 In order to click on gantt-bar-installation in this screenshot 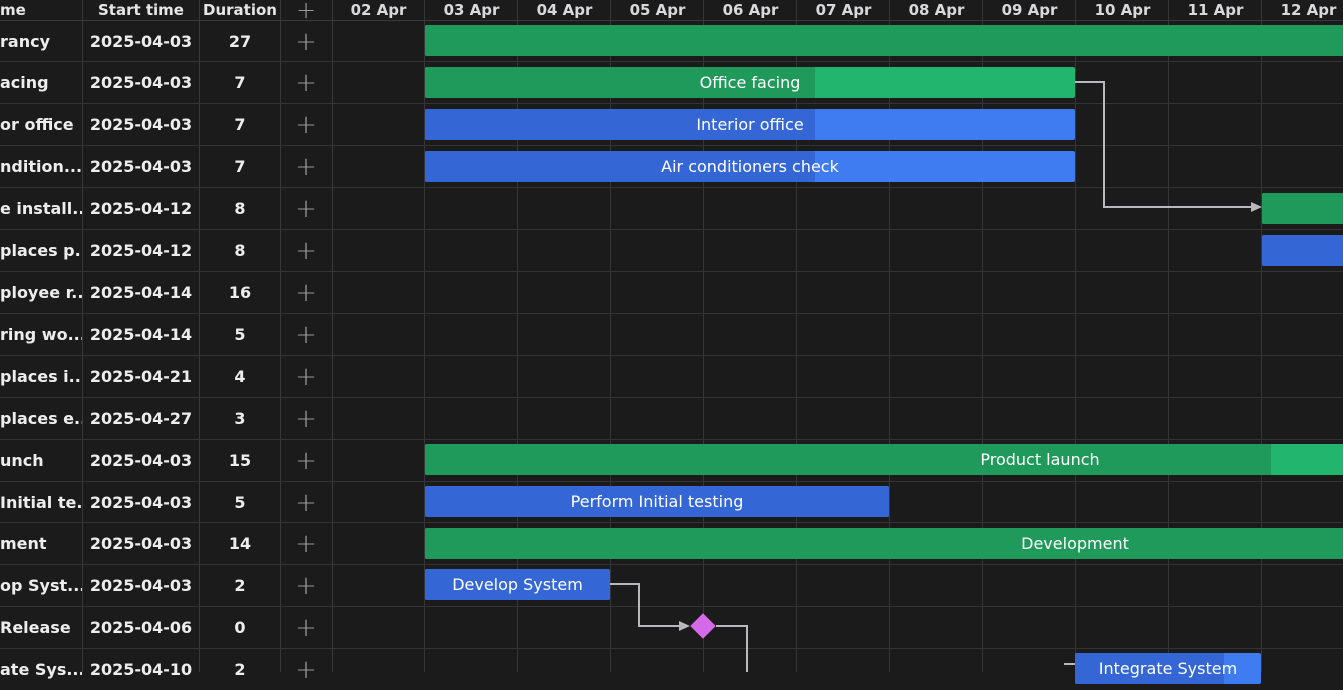, I will do `click(1302, 208)`.